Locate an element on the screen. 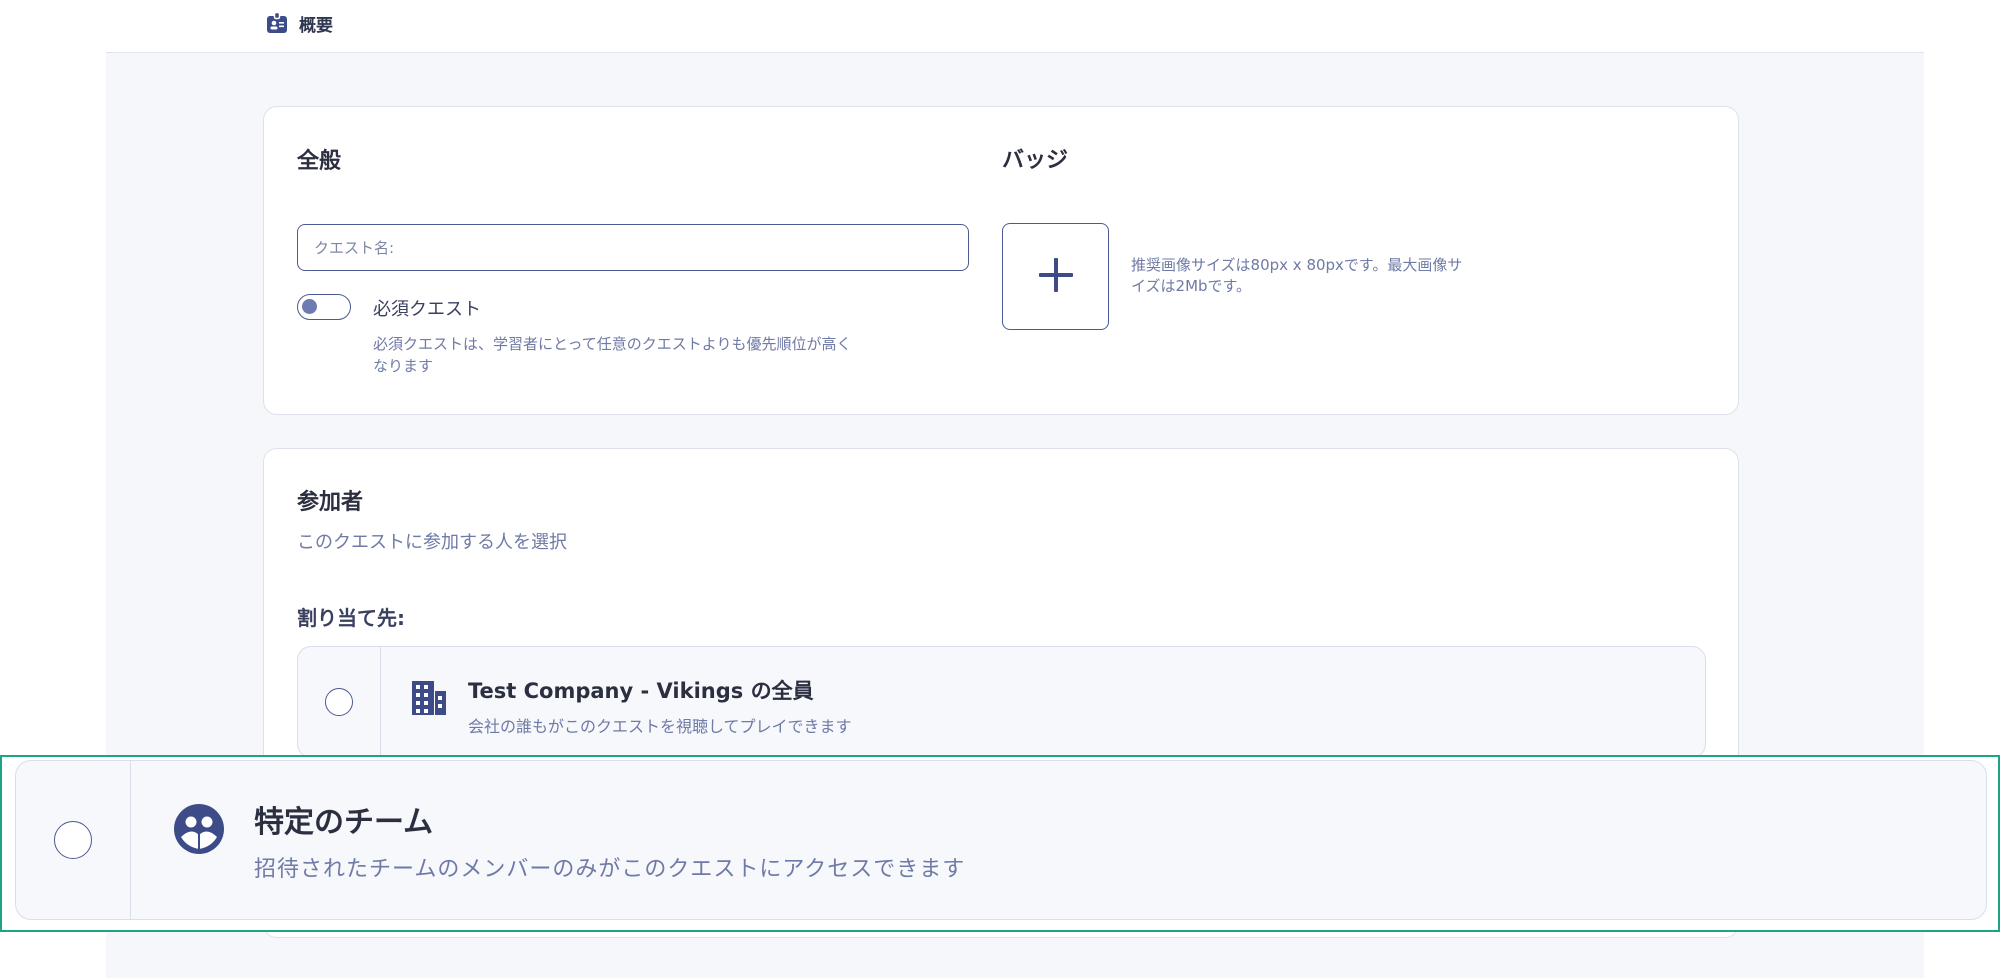 The image size is (2000, 978). top-bar: 概要 is located at coordinates (1000, 26).